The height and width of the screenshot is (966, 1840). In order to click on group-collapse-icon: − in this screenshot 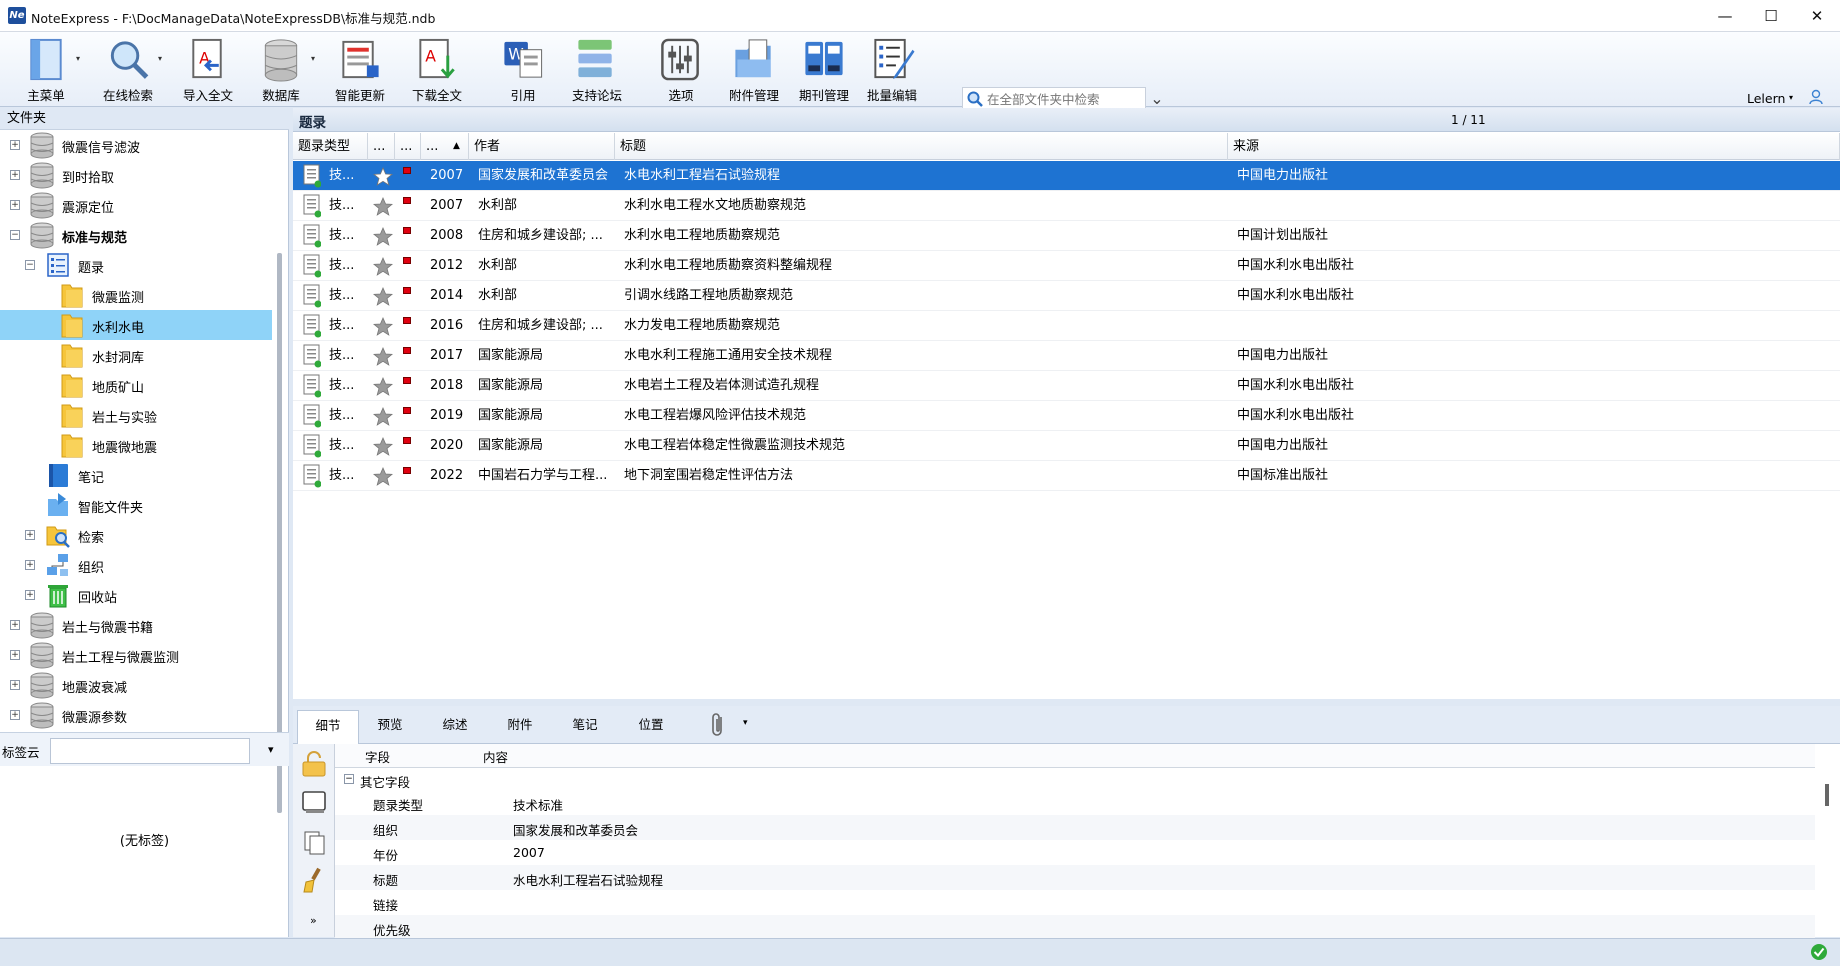, I will do `click(349, 779)`.